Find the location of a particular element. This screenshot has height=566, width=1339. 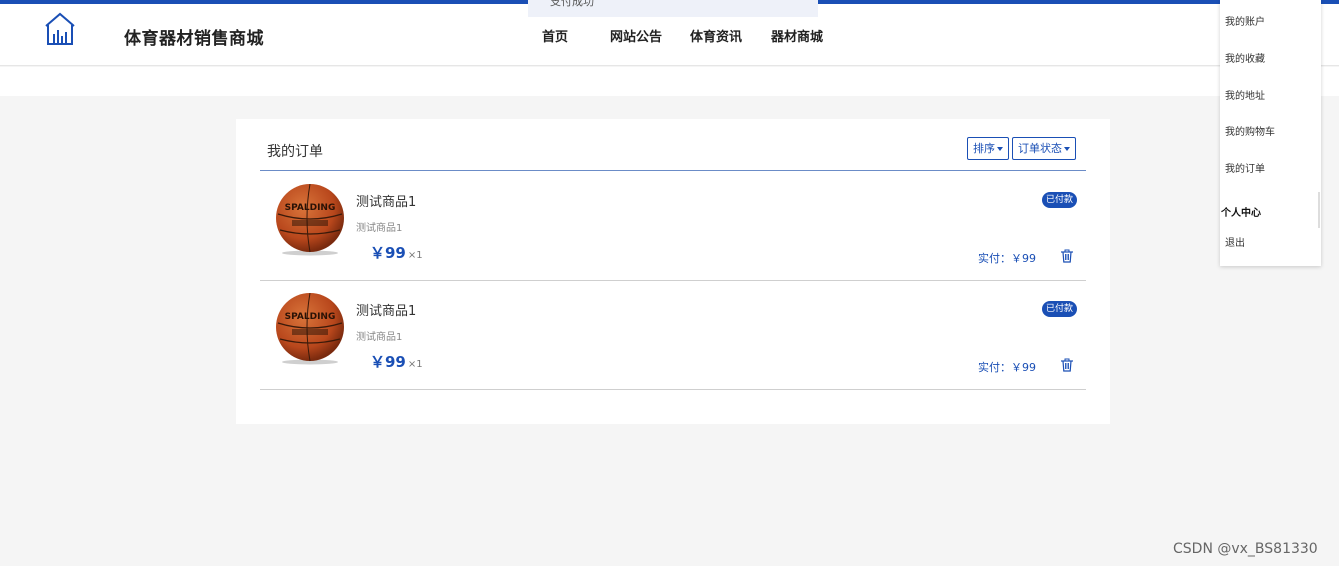

building-chart-icon is located at coordinates (60, 29).